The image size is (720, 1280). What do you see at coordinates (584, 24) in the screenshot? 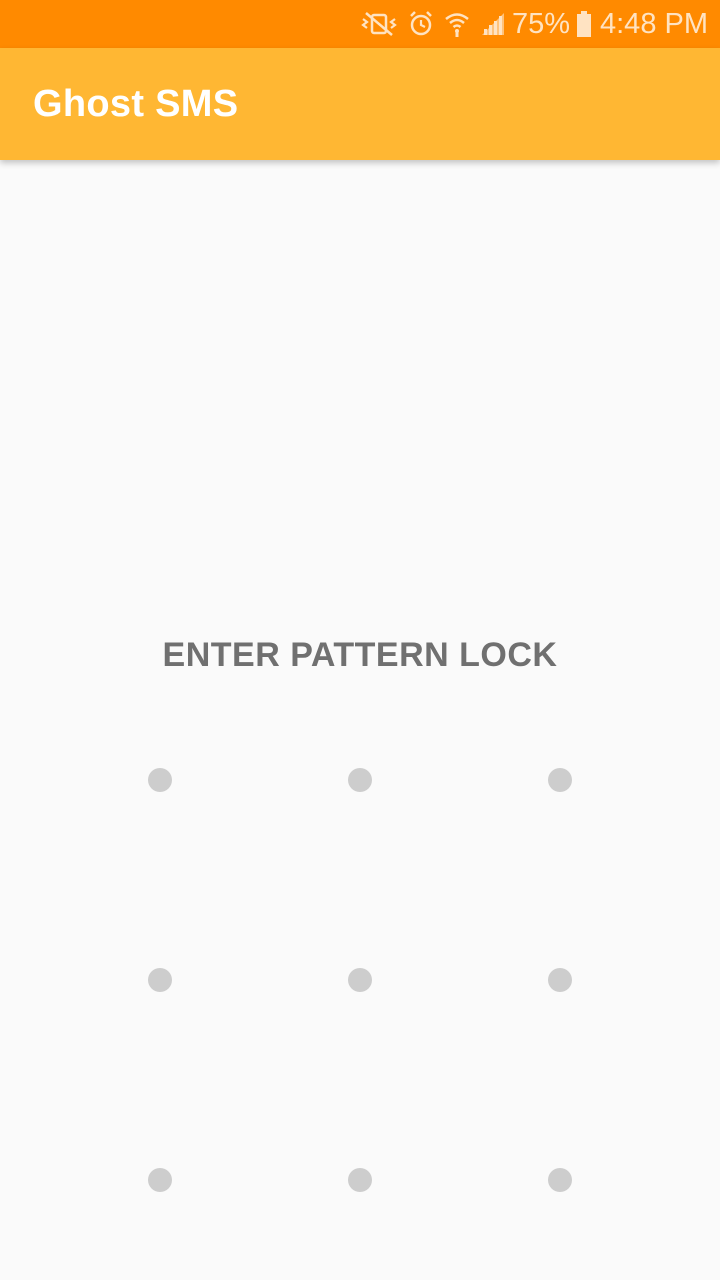
I see `battery-icon` at bounding box center [584, 24].